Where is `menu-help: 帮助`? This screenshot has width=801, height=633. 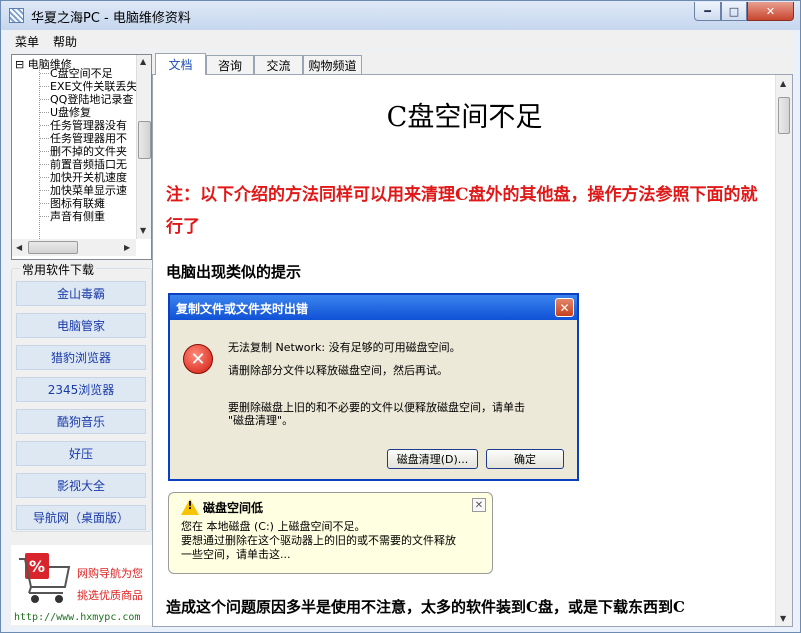
menu-help: 帮助 is located at coordinates (65, 41).